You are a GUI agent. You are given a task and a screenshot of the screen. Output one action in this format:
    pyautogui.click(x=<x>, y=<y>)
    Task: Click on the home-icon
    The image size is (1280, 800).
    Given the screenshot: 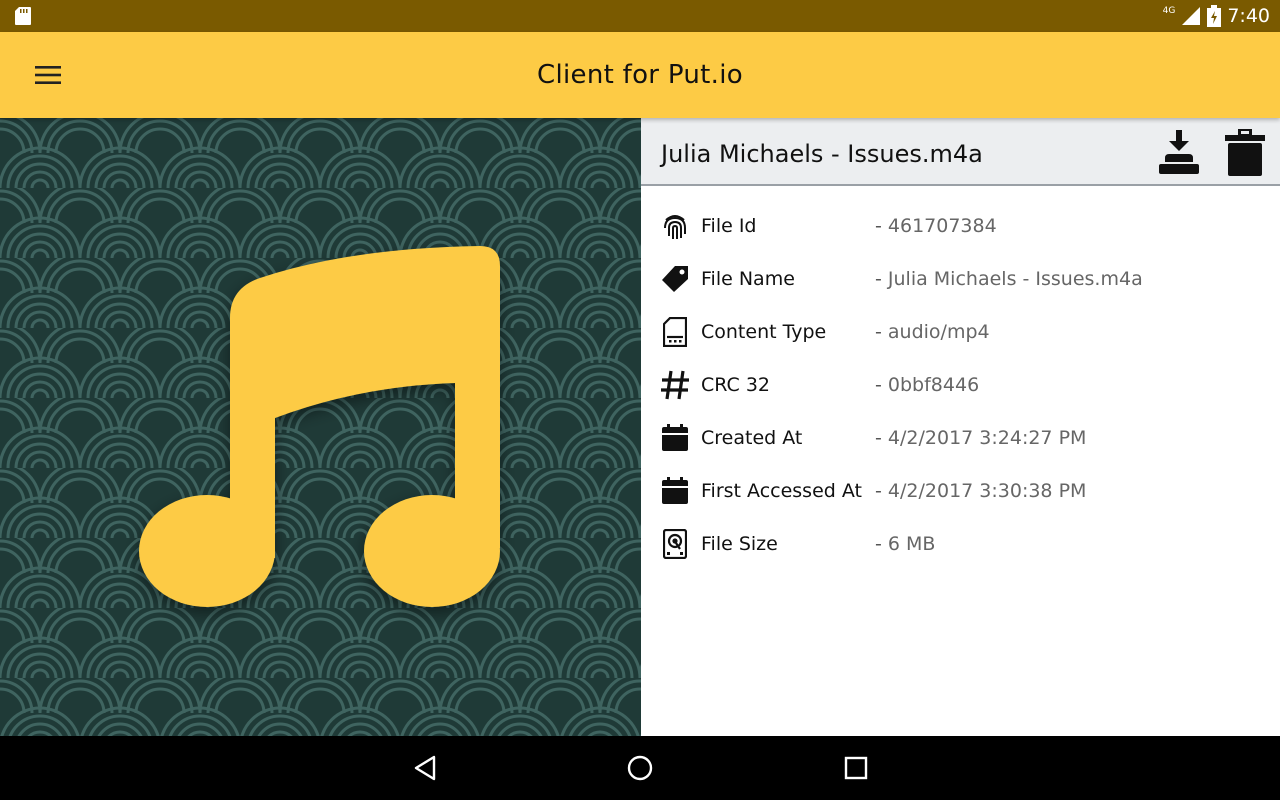 What is the action you would take?
    pyautogui.click(x=640, y=768)
    